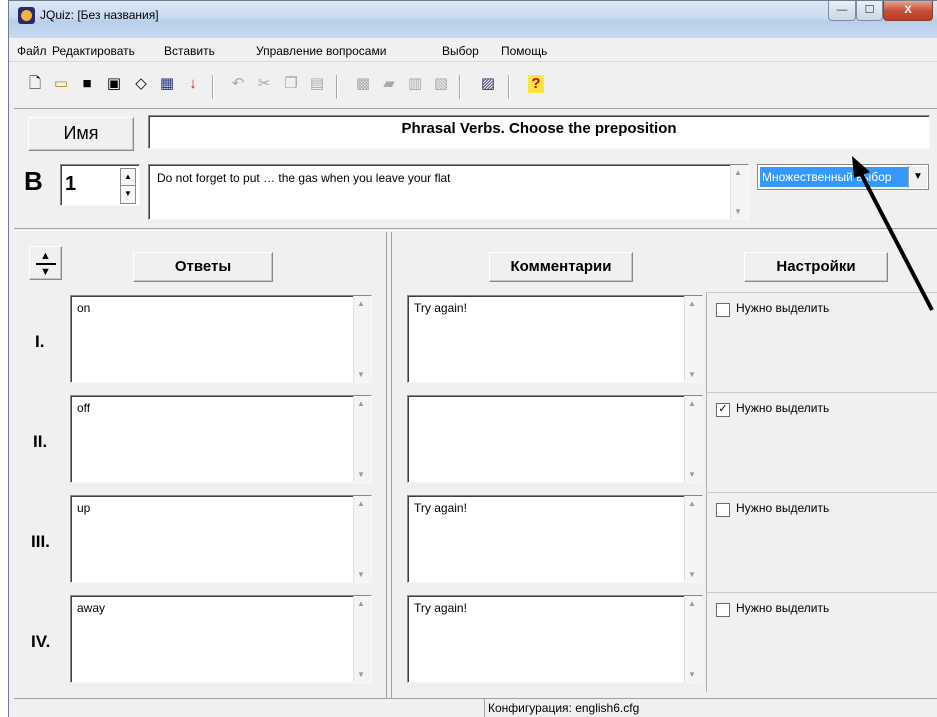 This screenshot has width=937, height=717. Describe the element at coordinates (238, 84) in the screenshot. I see `undo-icon: ↶` at that location.